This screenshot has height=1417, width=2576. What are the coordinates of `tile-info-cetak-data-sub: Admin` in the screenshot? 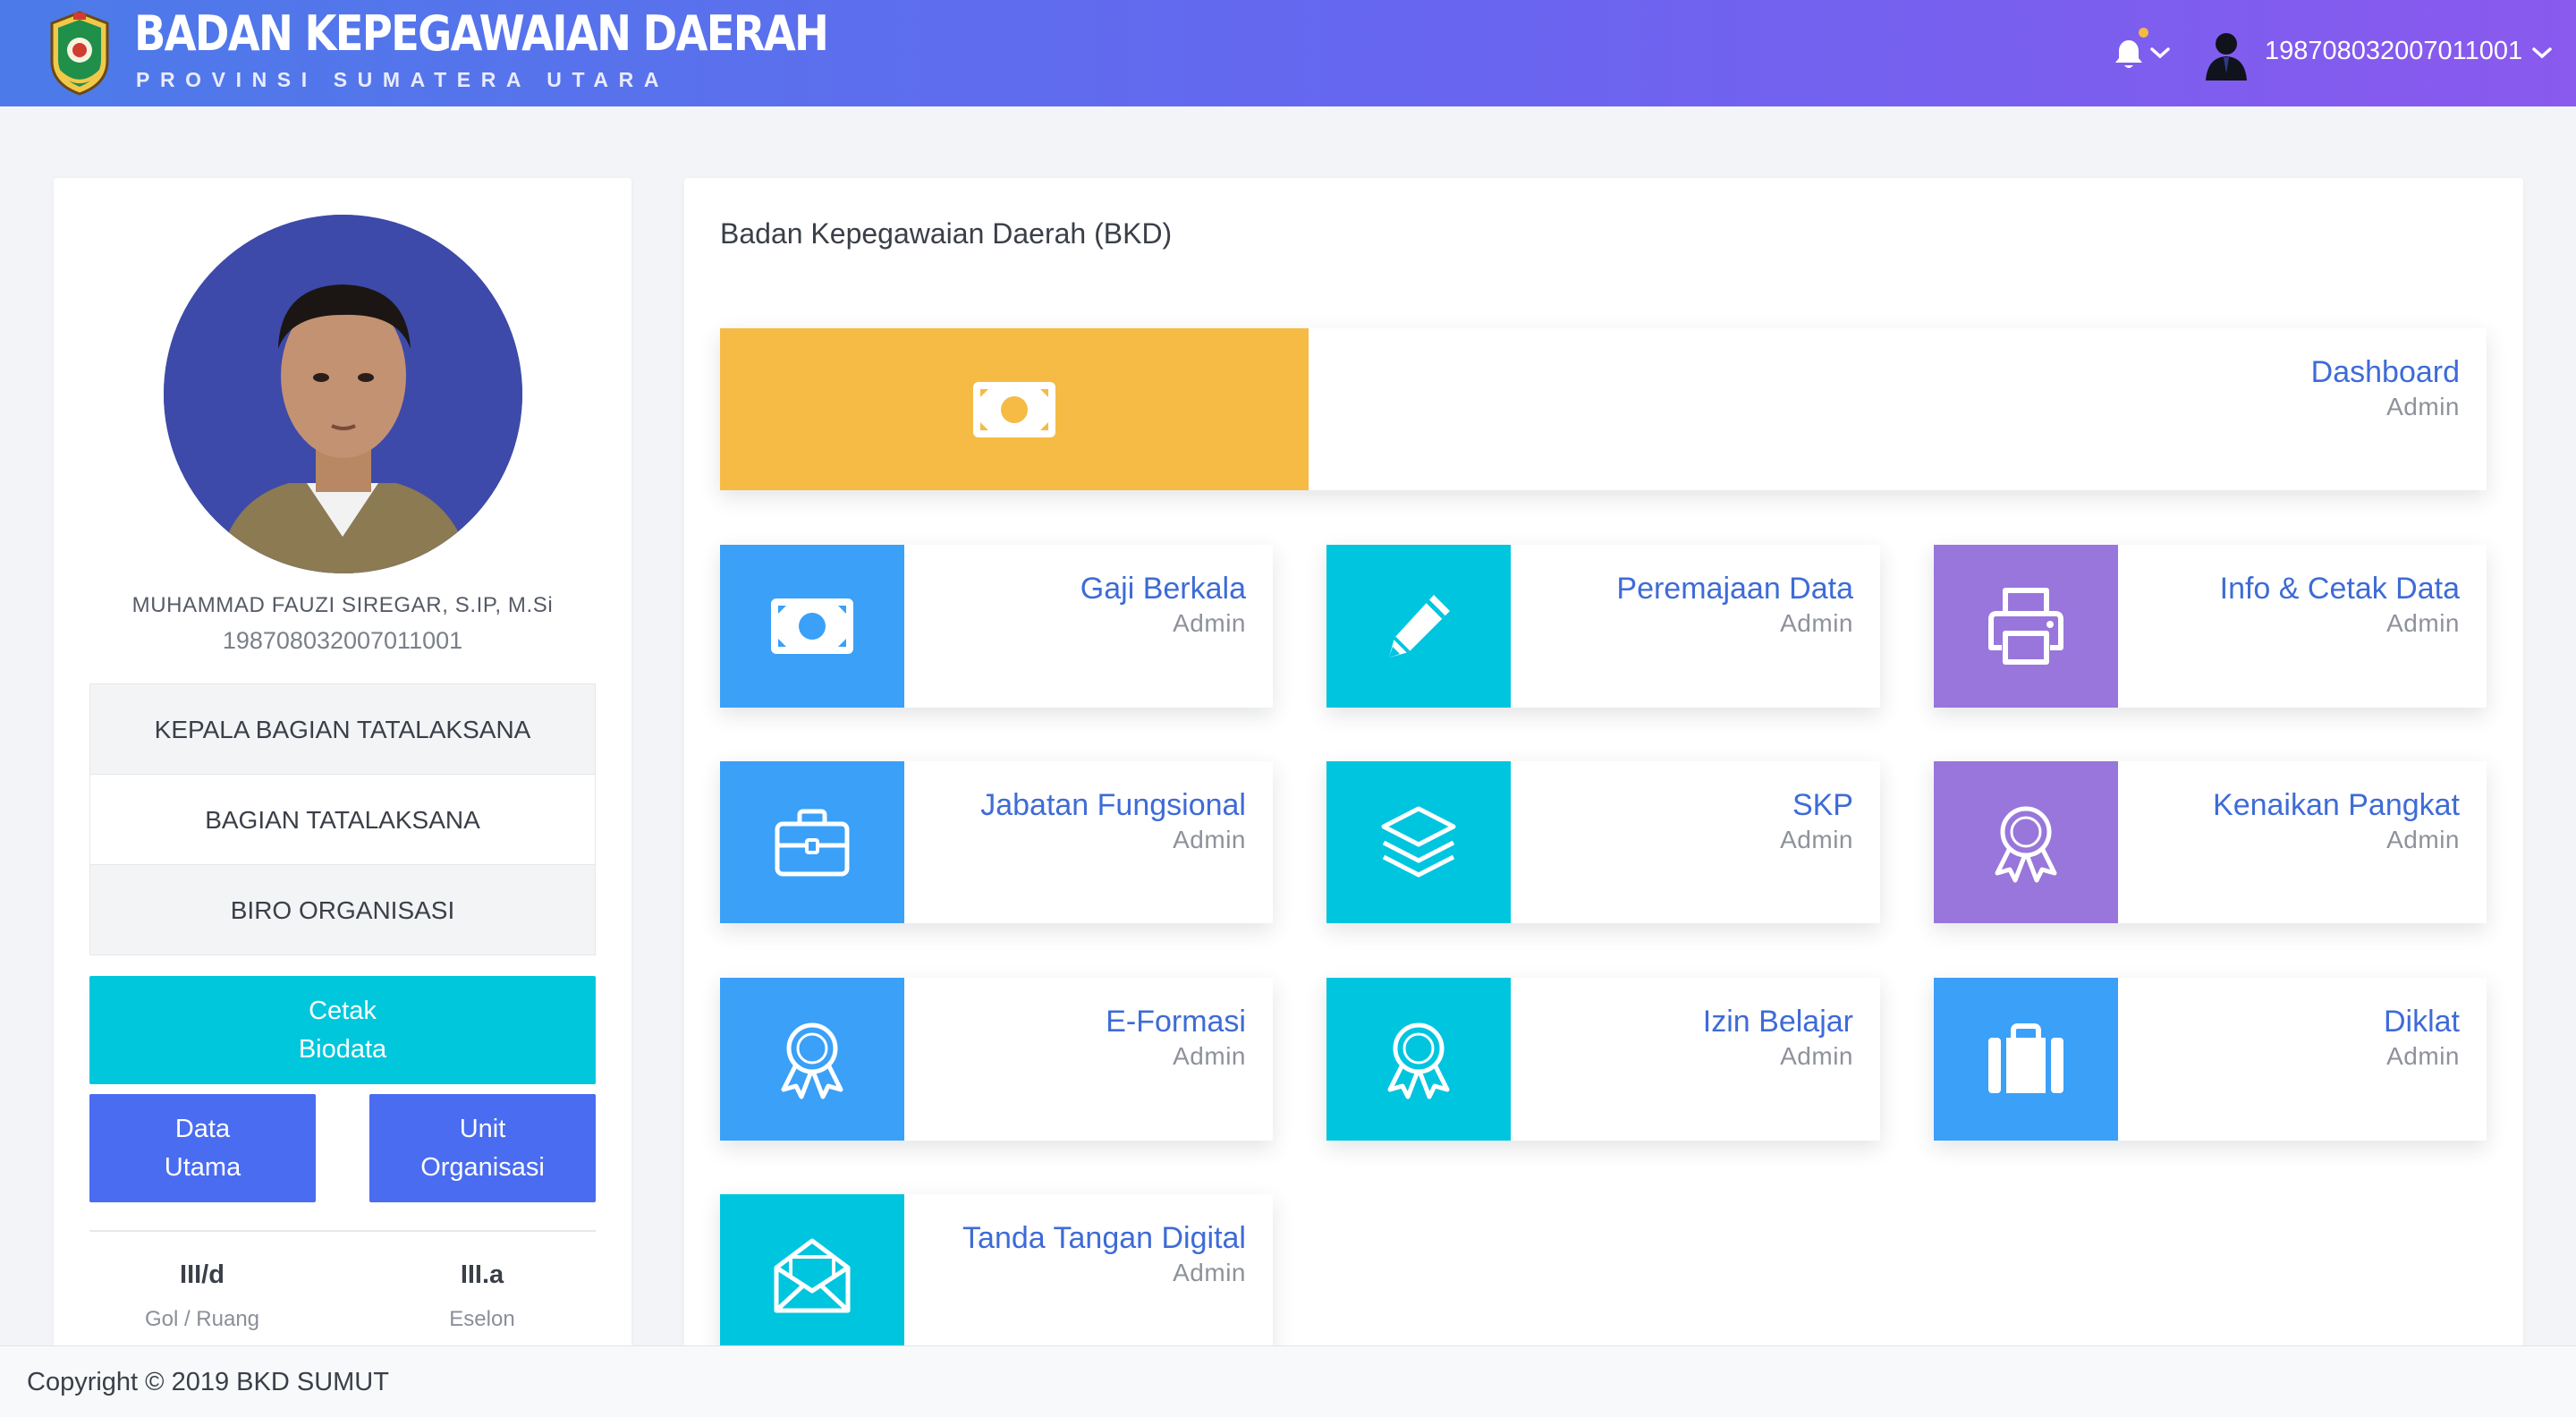 It's located at (2423, 623).